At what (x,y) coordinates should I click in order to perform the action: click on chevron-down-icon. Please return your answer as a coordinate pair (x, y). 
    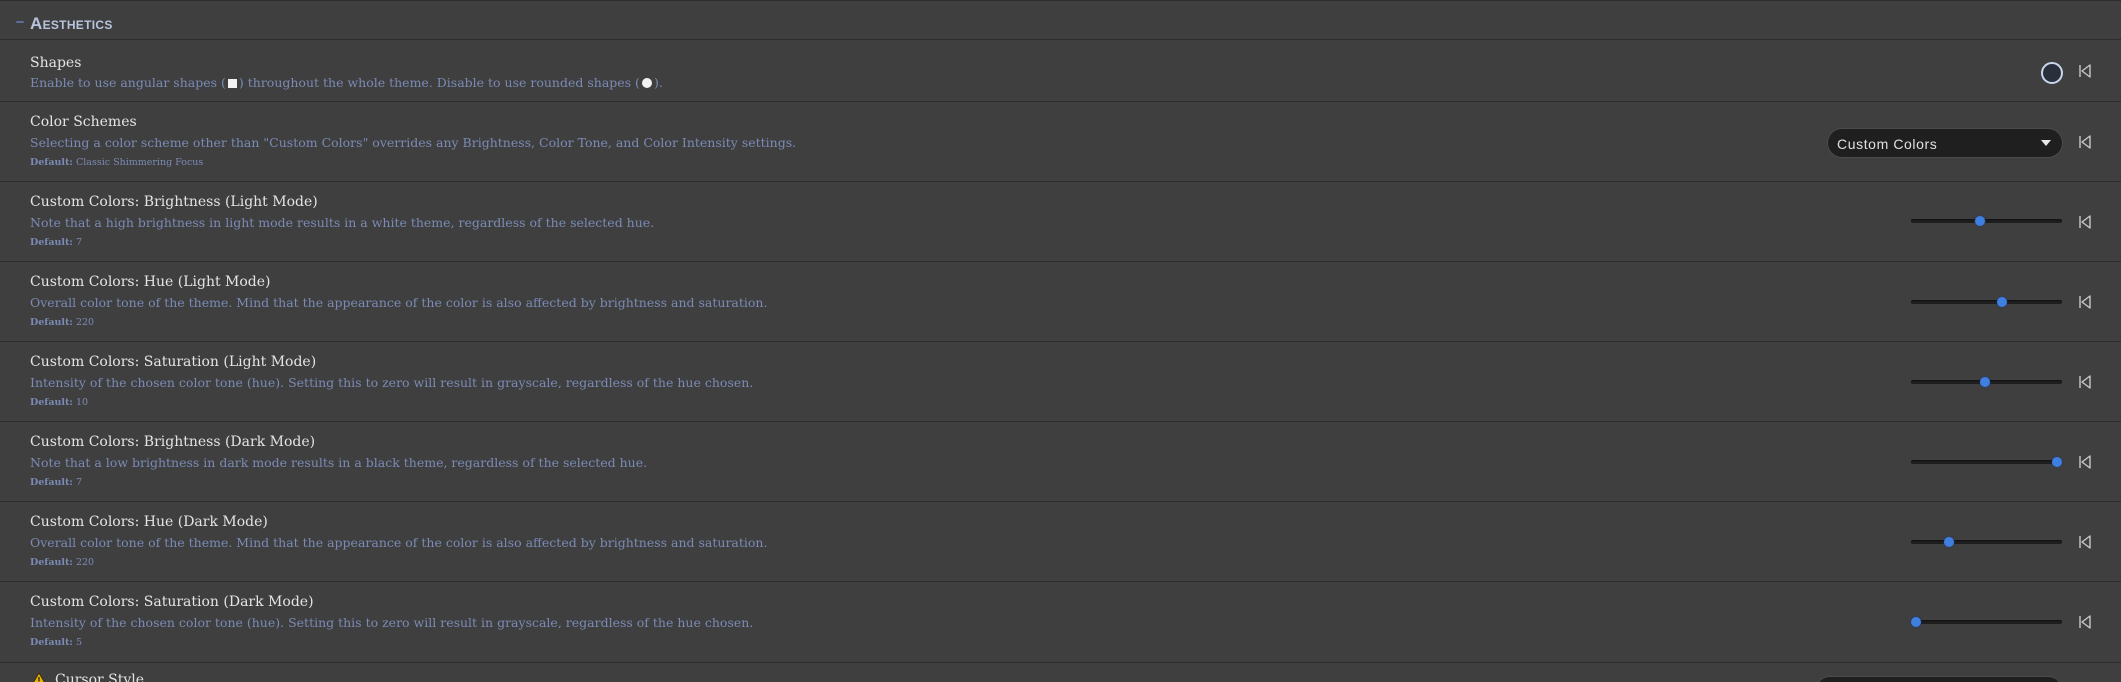
    Looking at the image, I should click on (2046, 143).